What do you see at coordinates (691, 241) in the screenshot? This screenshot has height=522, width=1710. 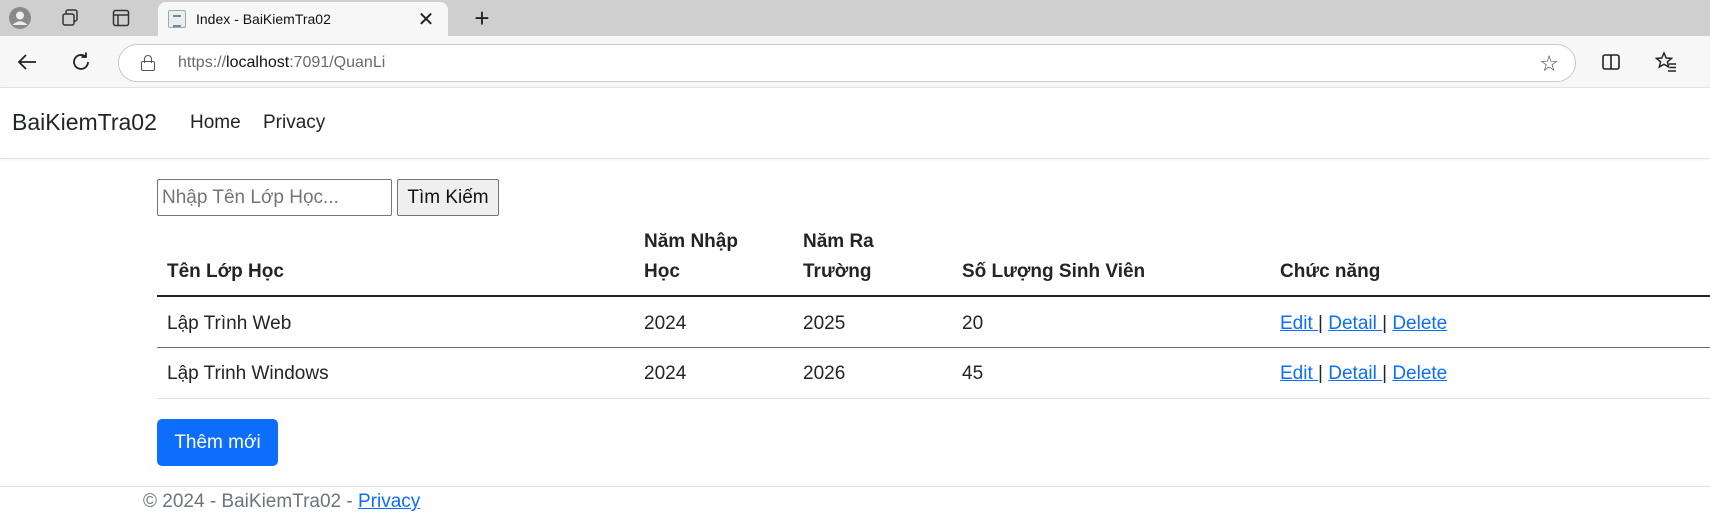 I see `header-start-year-line1: Năm Nhập` at bounding box center [691, 241].